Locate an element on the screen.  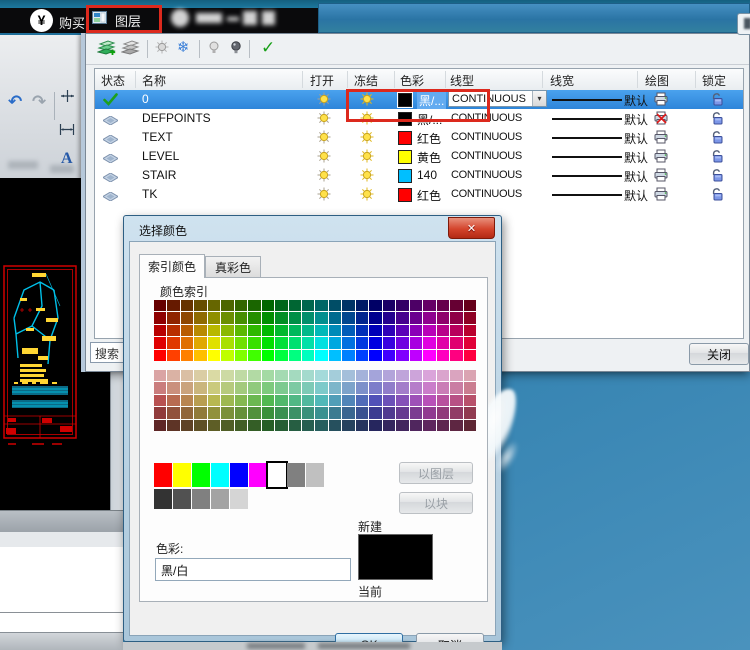
partial-titlebar-button is located at coordinates (743, 24).